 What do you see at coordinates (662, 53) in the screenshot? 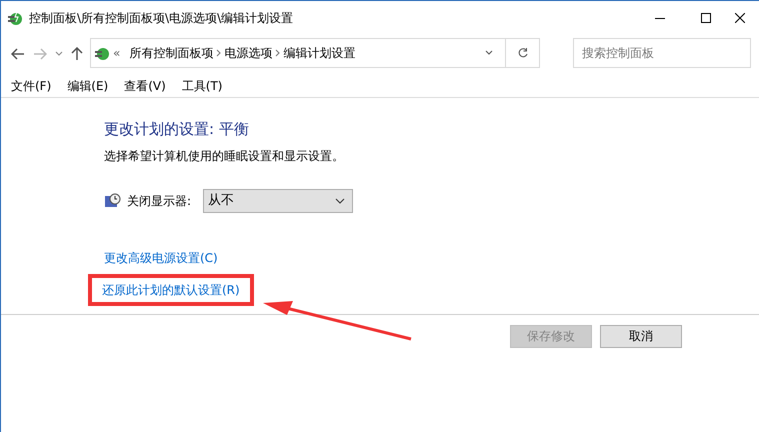
I see `search-field: 搜索控制面板` at bounding box center [662, 53].